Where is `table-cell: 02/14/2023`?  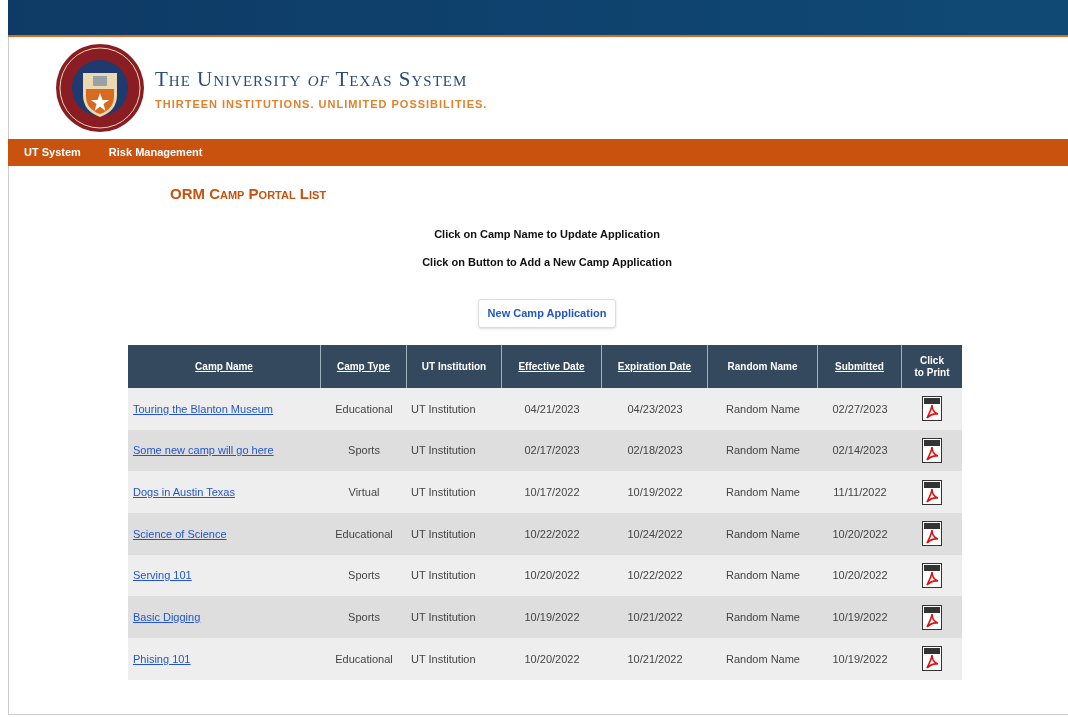
table-cell: 02/14/2023 is located at coordinates (860, 450).